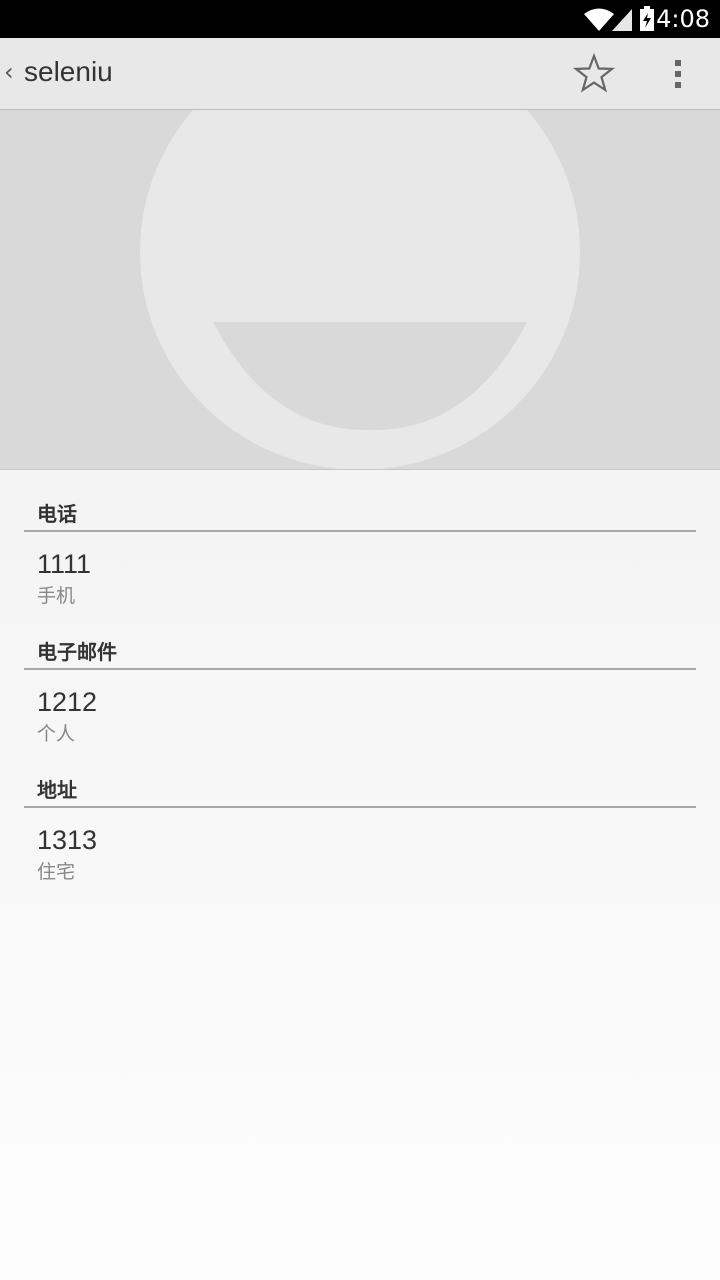  Describe the element at coordinates (56, 872) in the screenshot. I see `address-type: 住宅` at that location.